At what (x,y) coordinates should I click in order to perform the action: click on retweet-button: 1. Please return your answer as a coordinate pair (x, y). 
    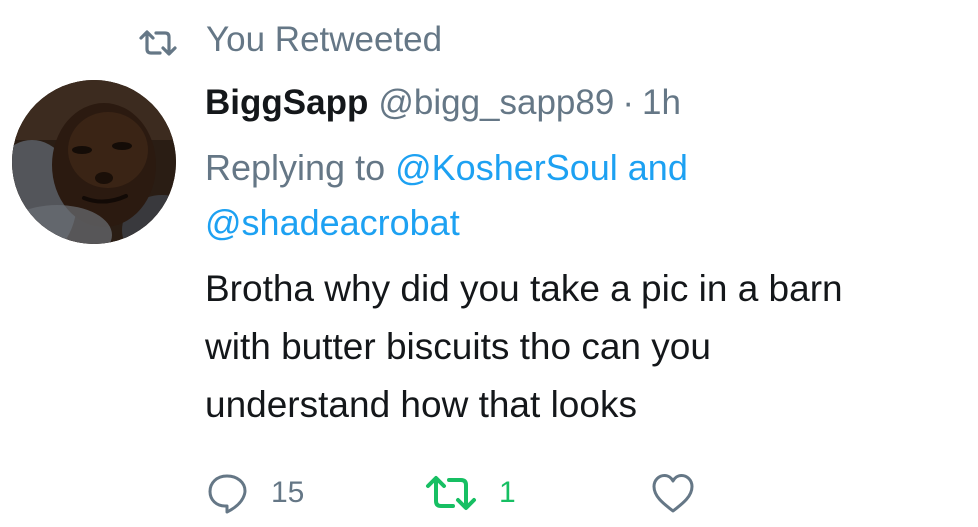
    Looking at the image, I should click on (470, 492).